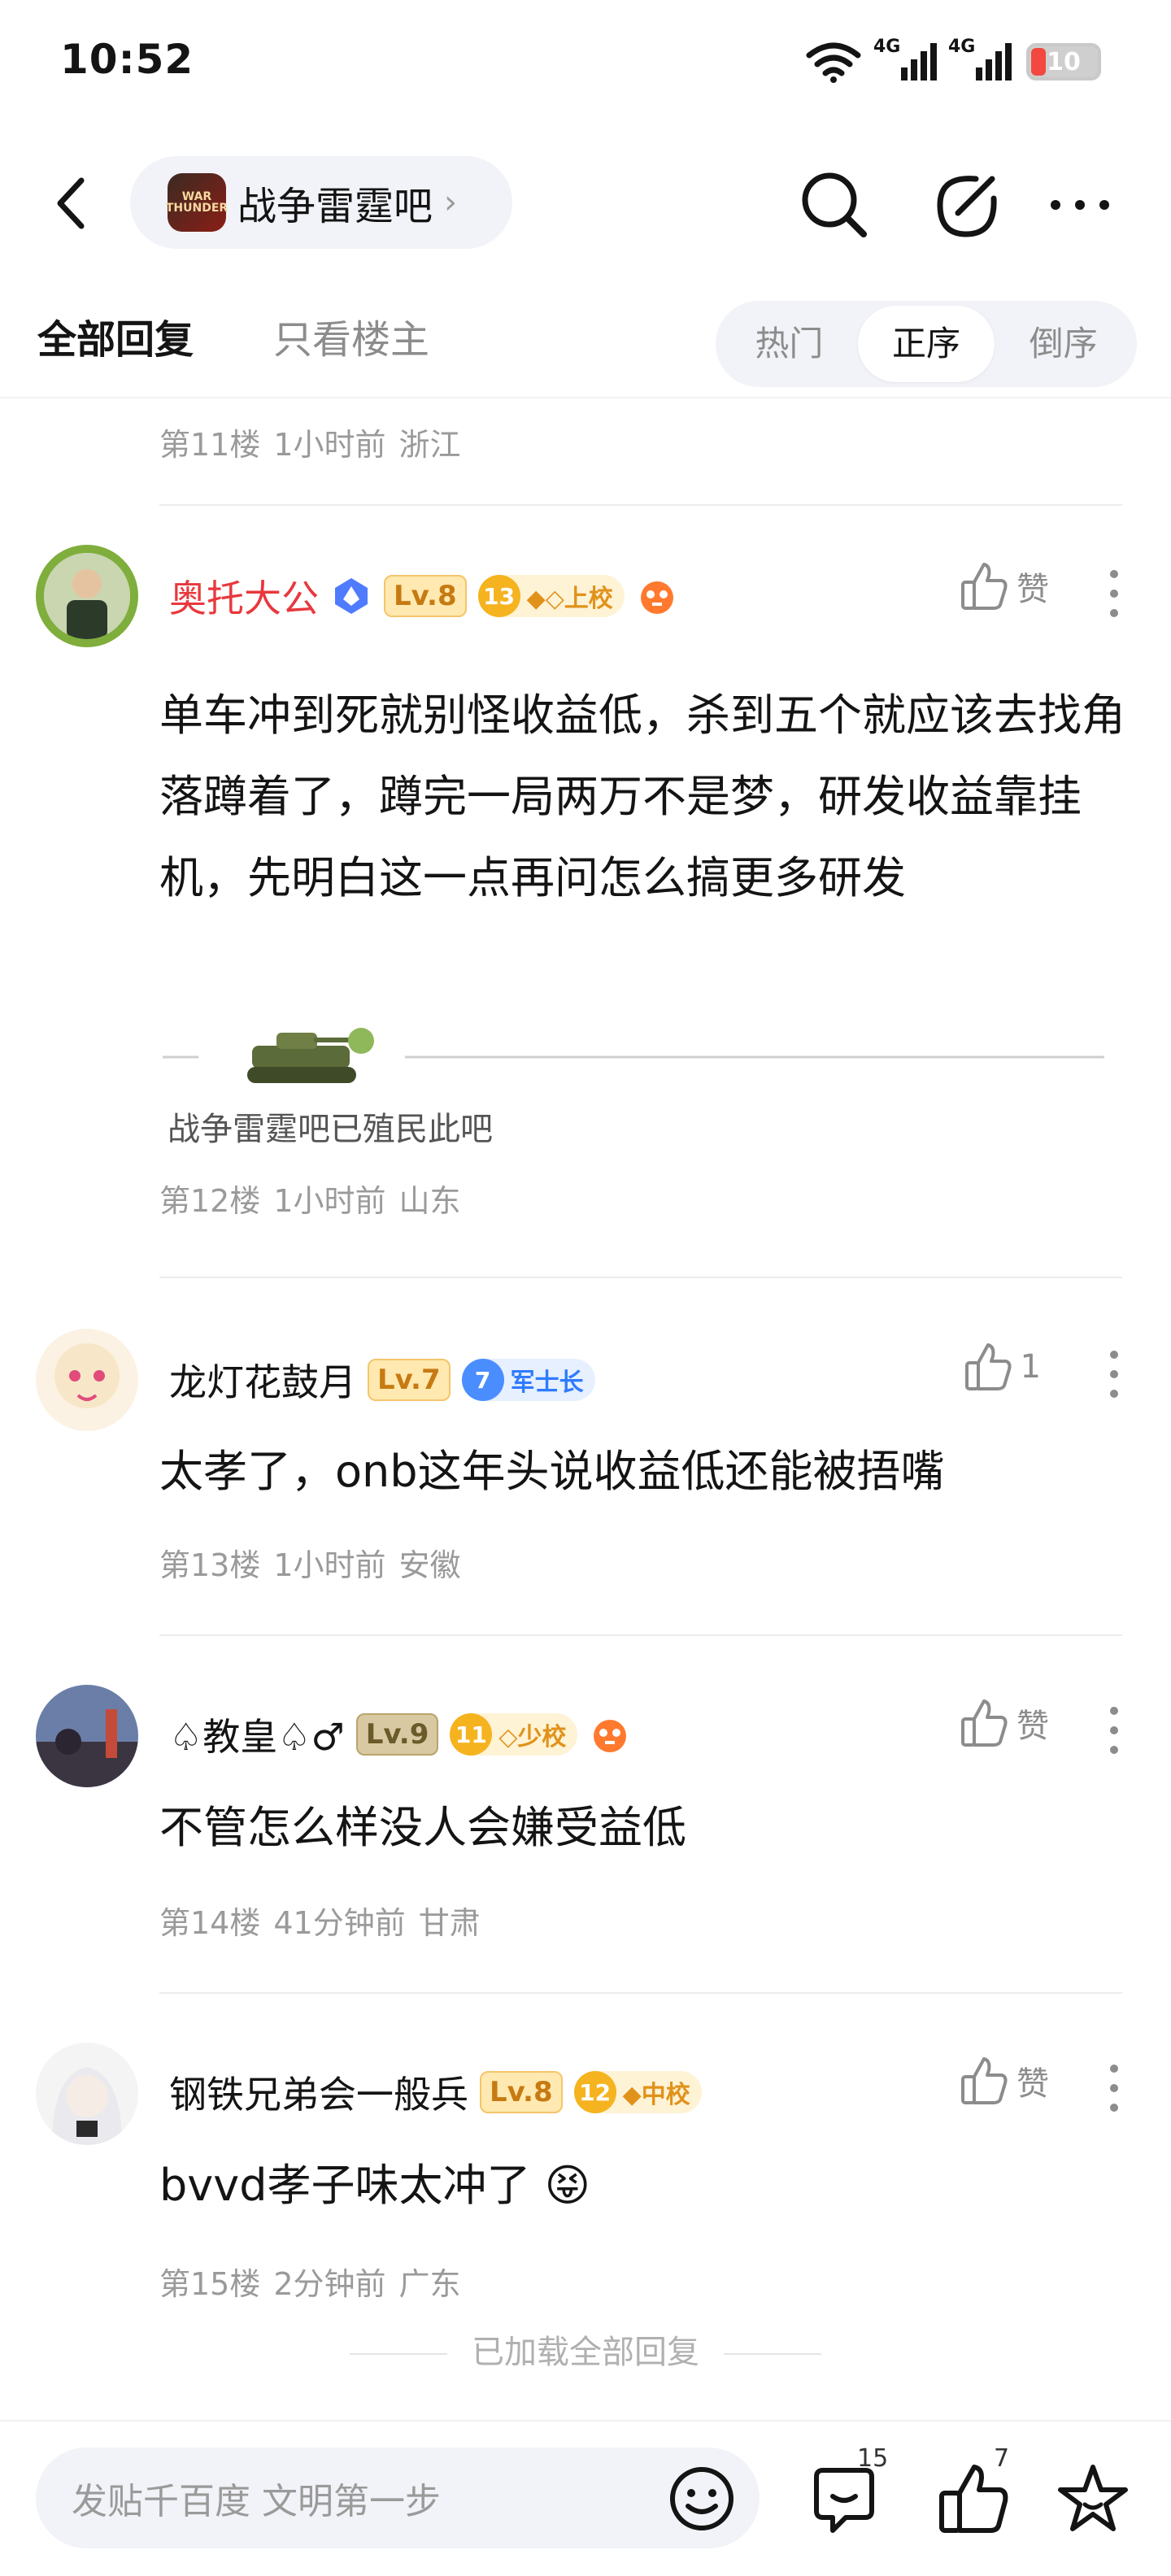 The width and height of the screenshot is (1171, 2576). I want to click on rank-title: ◇少校, so click(533, 1737).